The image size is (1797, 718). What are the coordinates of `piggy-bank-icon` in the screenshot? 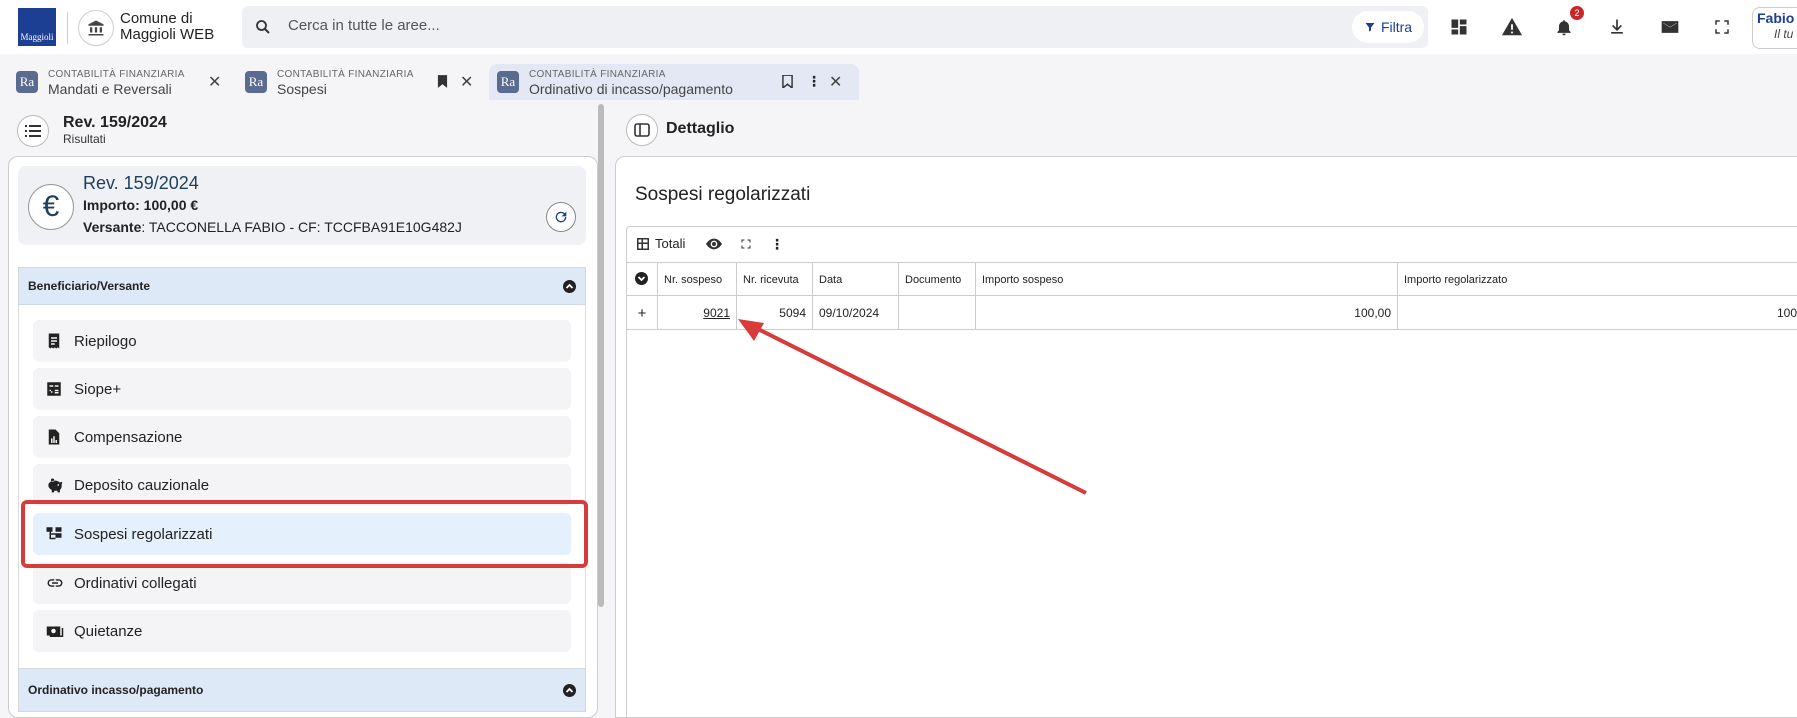 It's located at (54, 485).